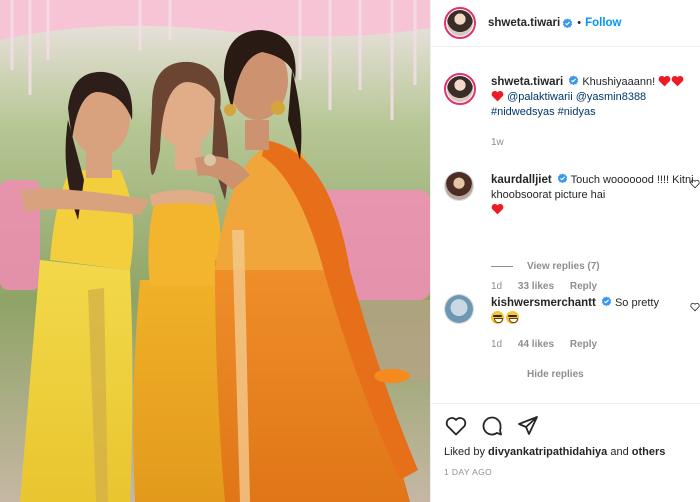  I want to click on comment-likes: 44 likes, so click(536, 344).